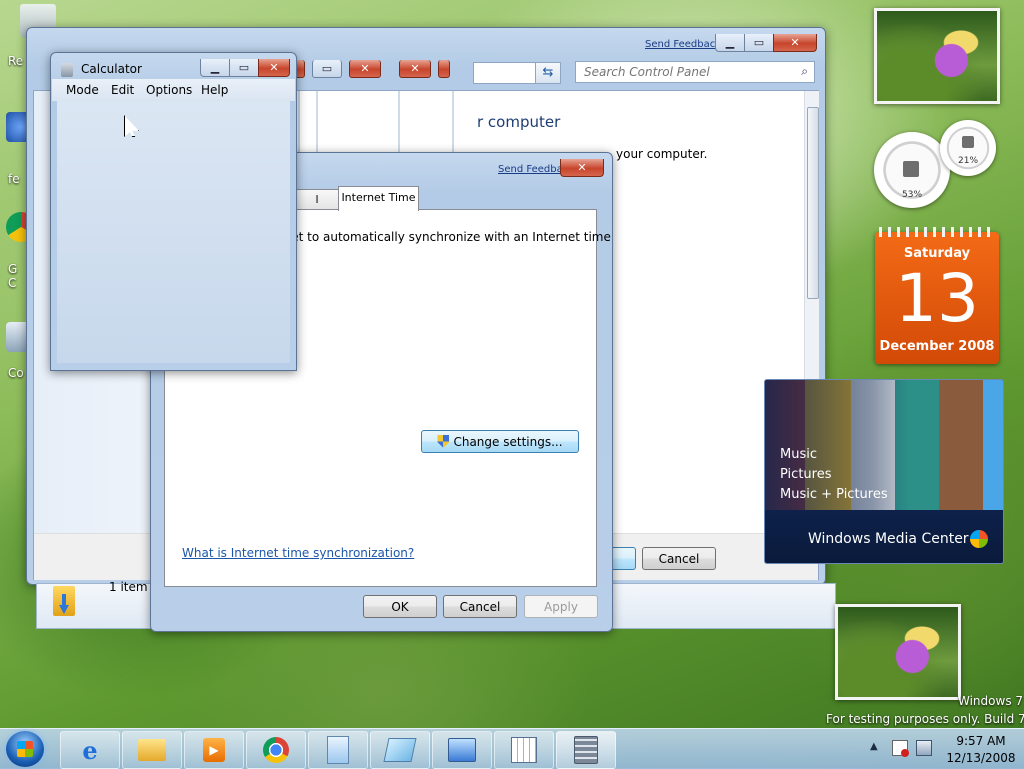 The height and width of the screenshot is (769, 1024). I want to click on search-input, so click(684, 72).